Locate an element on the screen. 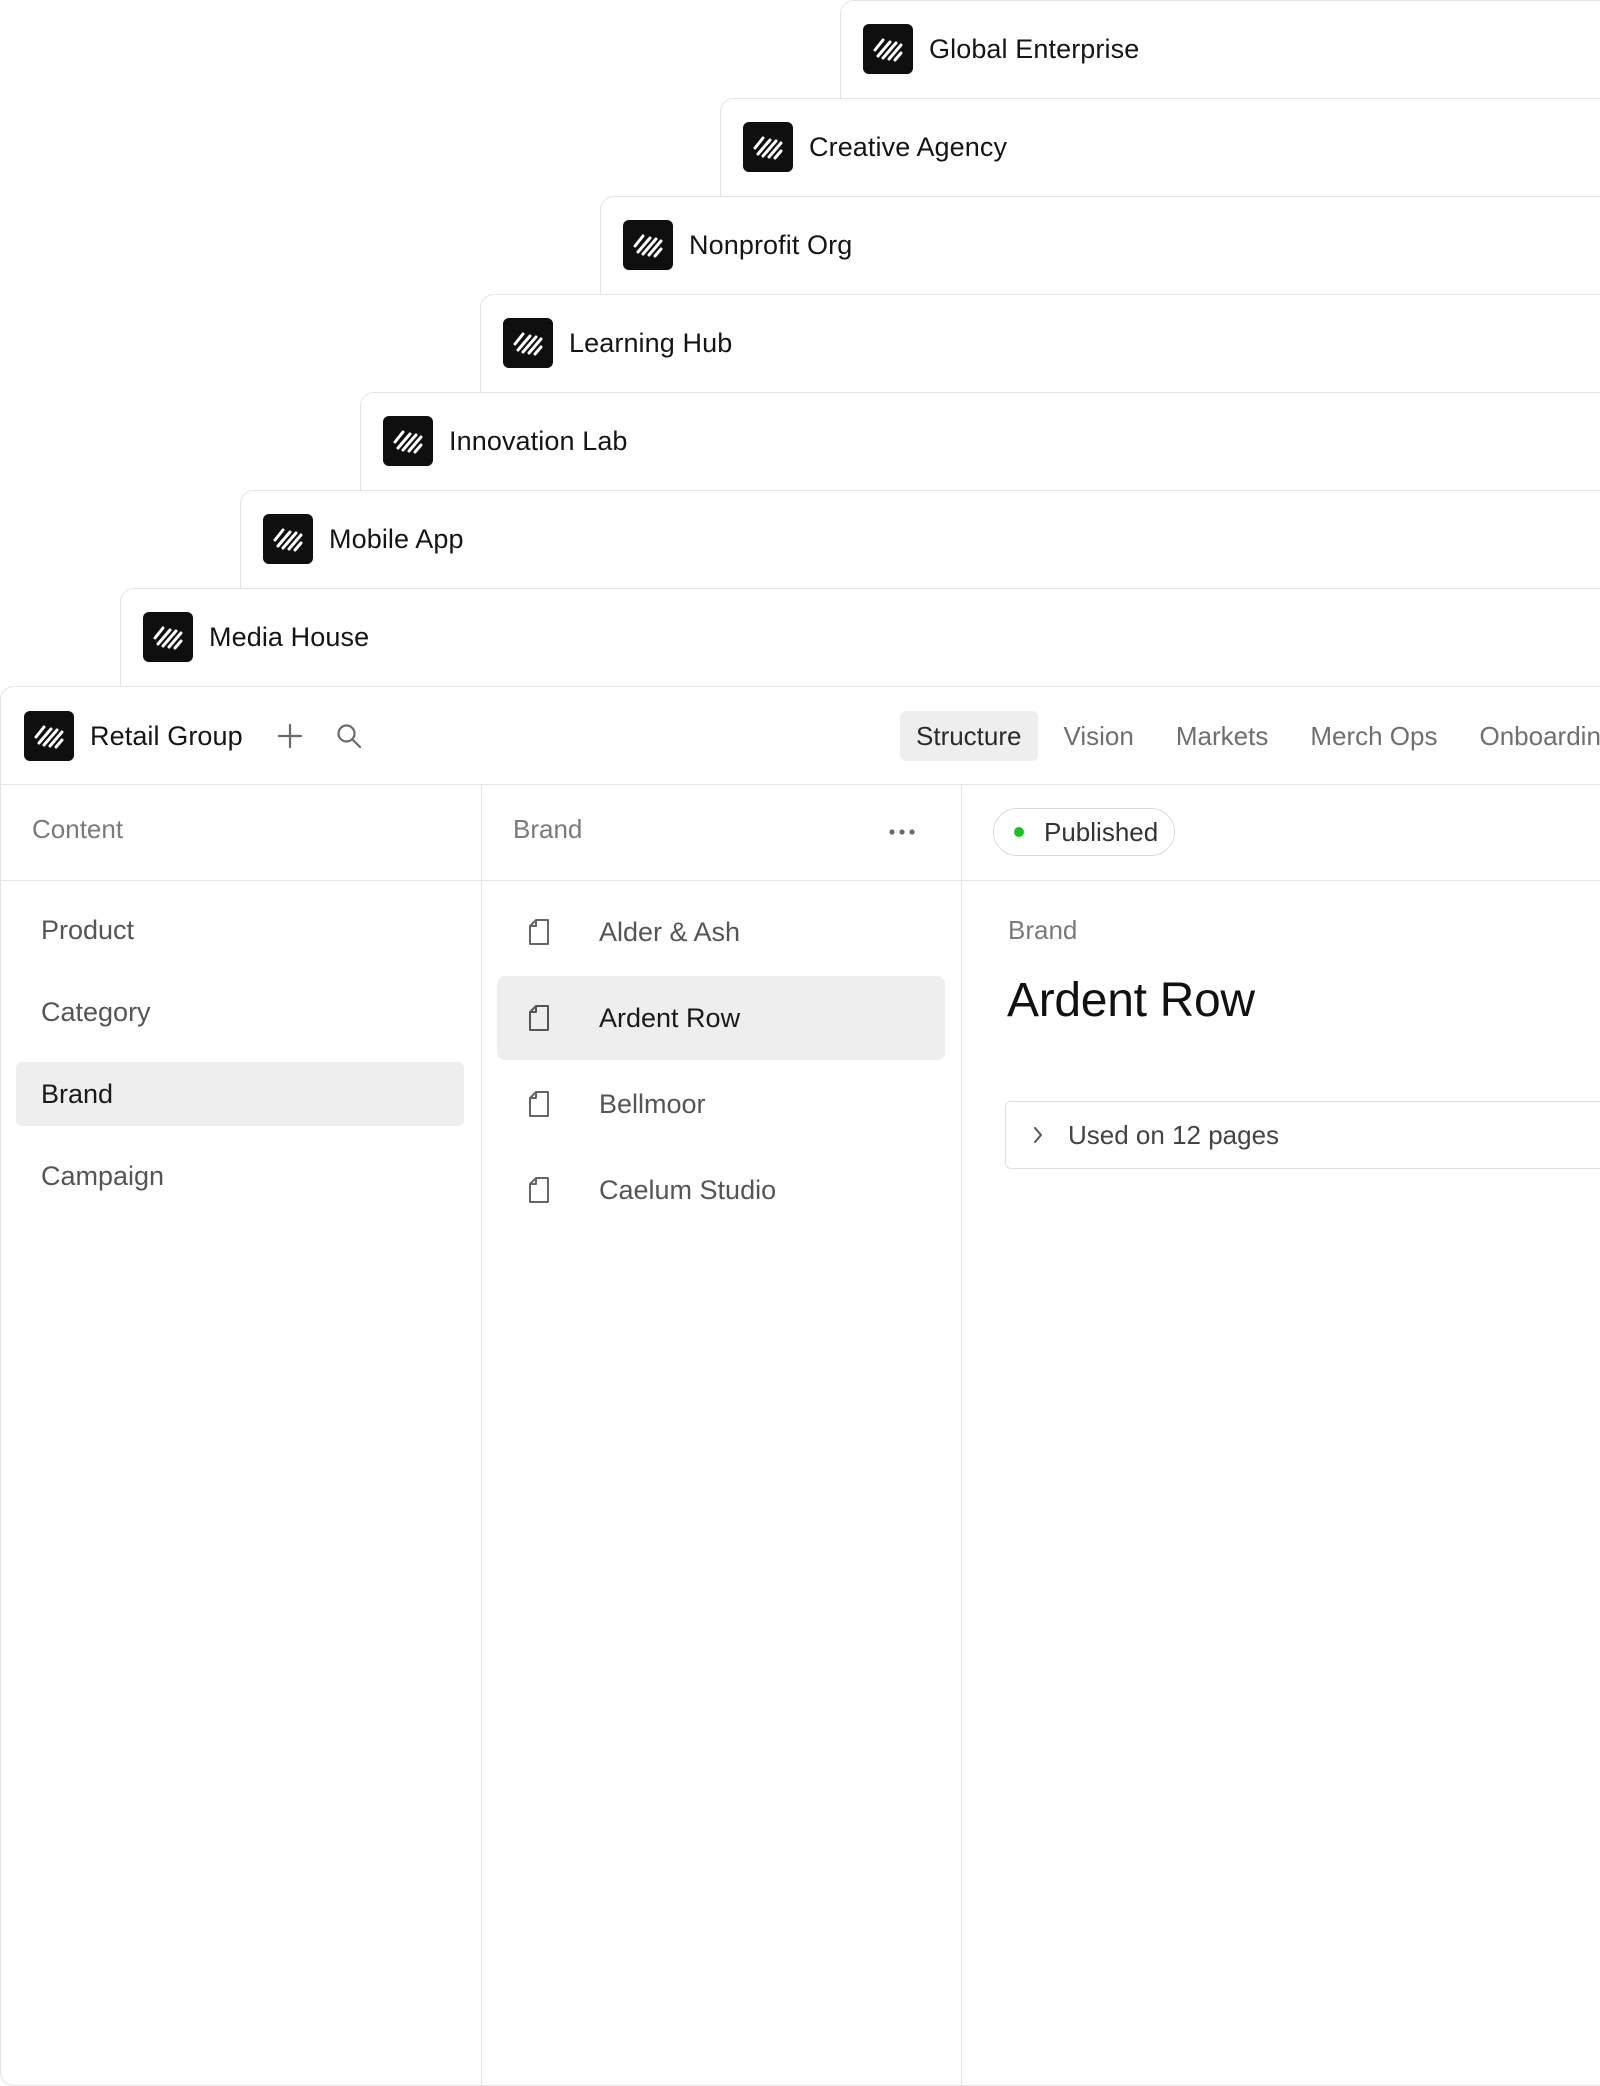 Image resolution: width=1600 pixels, height=2086 pixels. more-options-button is located at coordinates (902, 832).